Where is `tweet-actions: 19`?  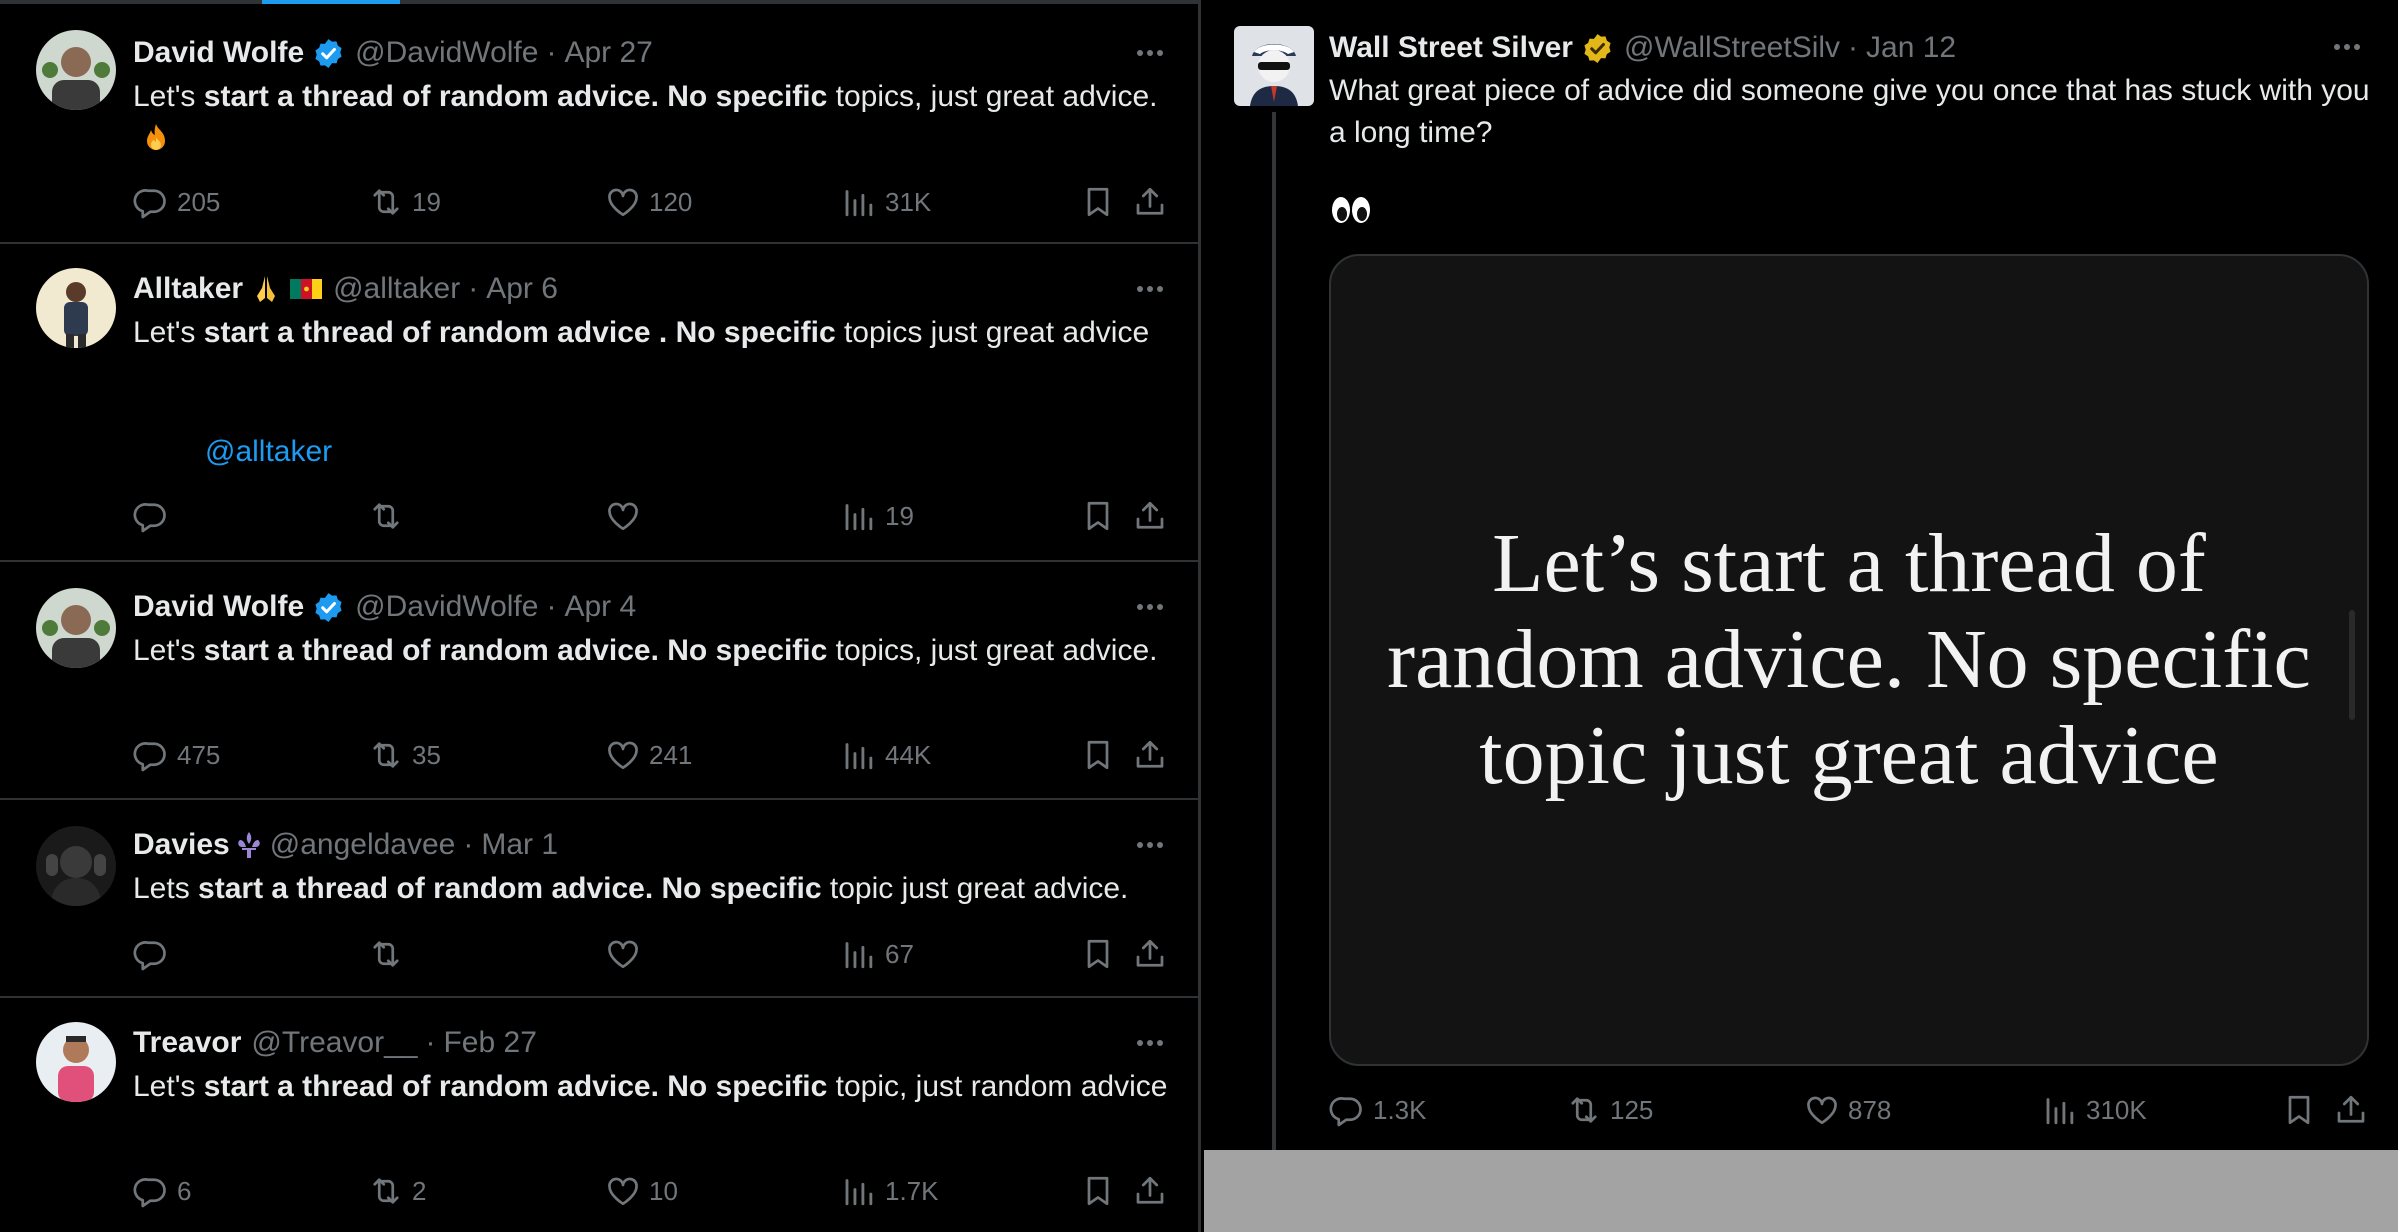
tweet-actions: 19 is located at coordinates (653, 516).